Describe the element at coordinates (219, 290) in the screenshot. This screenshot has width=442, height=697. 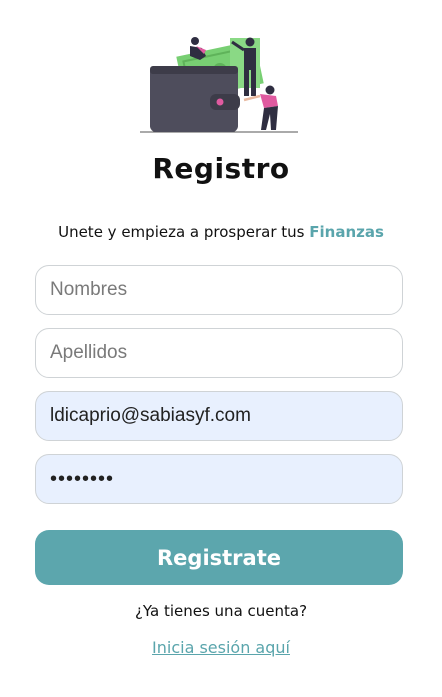
I see `nombres-input` at that location.